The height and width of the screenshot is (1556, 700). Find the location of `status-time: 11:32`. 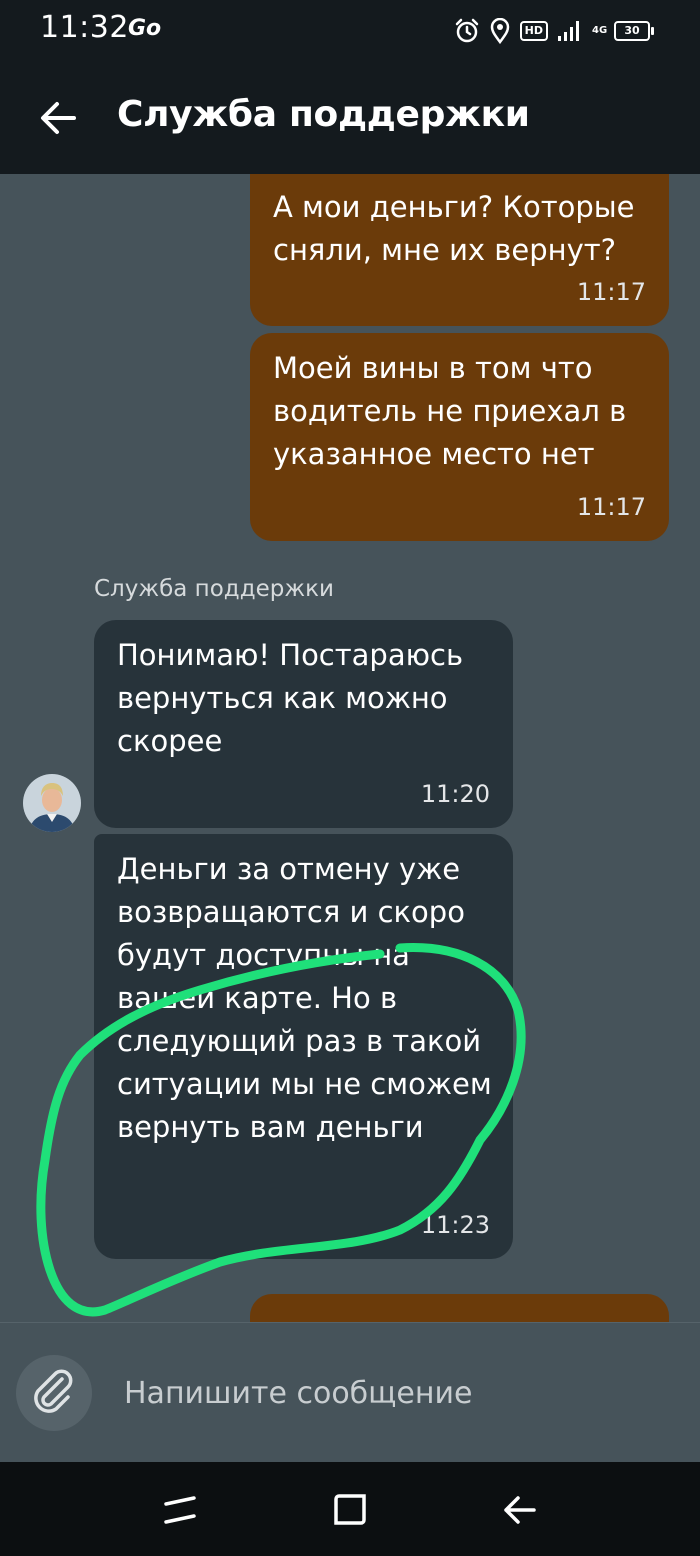

status-time: 11:32 is located at coordinates (84, 27).